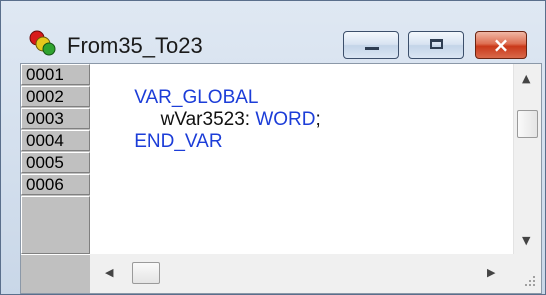 This screenshot has height=295, width=546. I want to click on close-button: ×, so click(501, 45).